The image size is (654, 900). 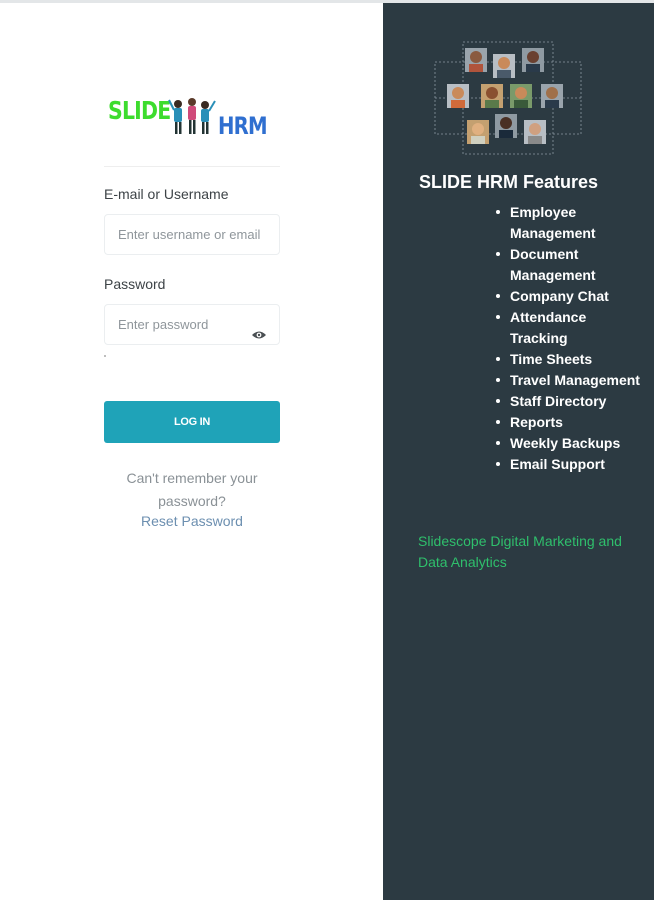 I want to click on password-field, so click(x=192, y=324).